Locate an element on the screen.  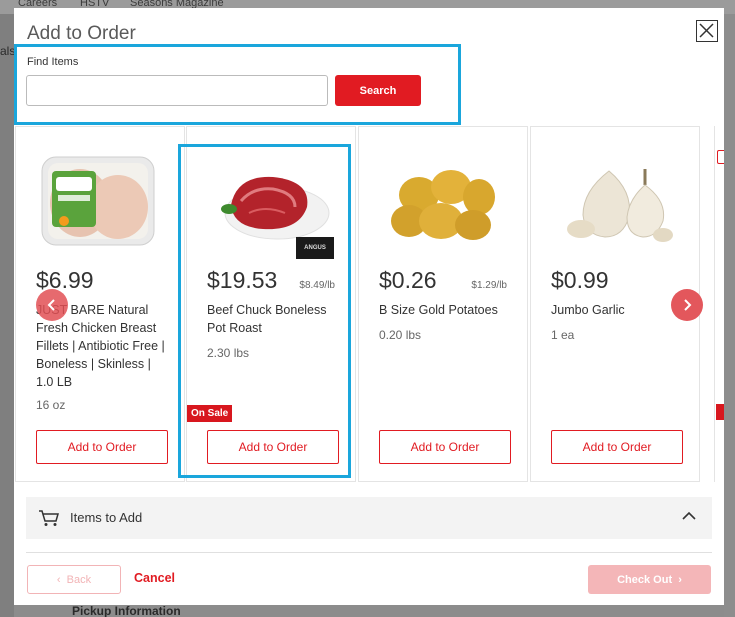
carousel-next-button is located at coordinates (687, 305).